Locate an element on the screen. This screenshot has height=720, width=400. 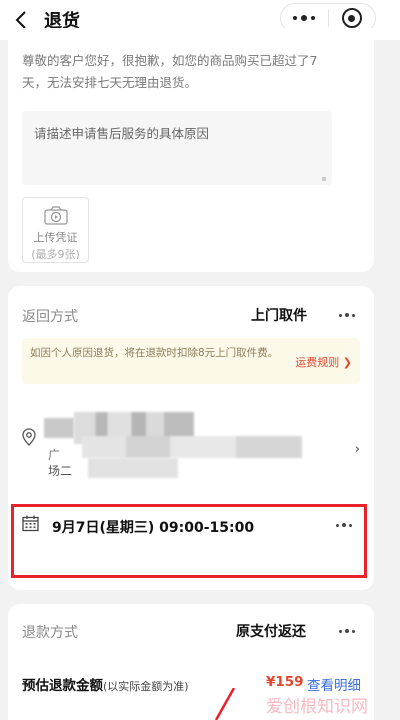
pickup-time-row: 9月7日(星期三) 09:00-15:00 is located at coordinates (189, 541).